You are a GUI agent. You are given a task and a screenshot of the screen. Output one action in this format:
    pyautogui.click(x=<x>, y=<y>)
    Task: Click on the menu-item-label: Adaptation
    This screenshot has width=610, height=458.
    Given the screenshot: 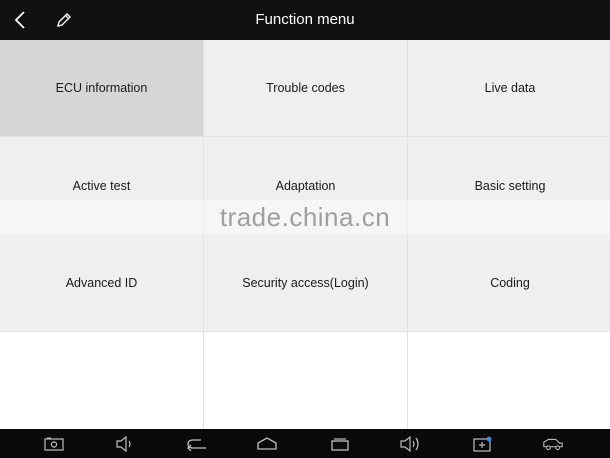 What is the action you would take?
    pyautogui.click(x=305, y=185)
    